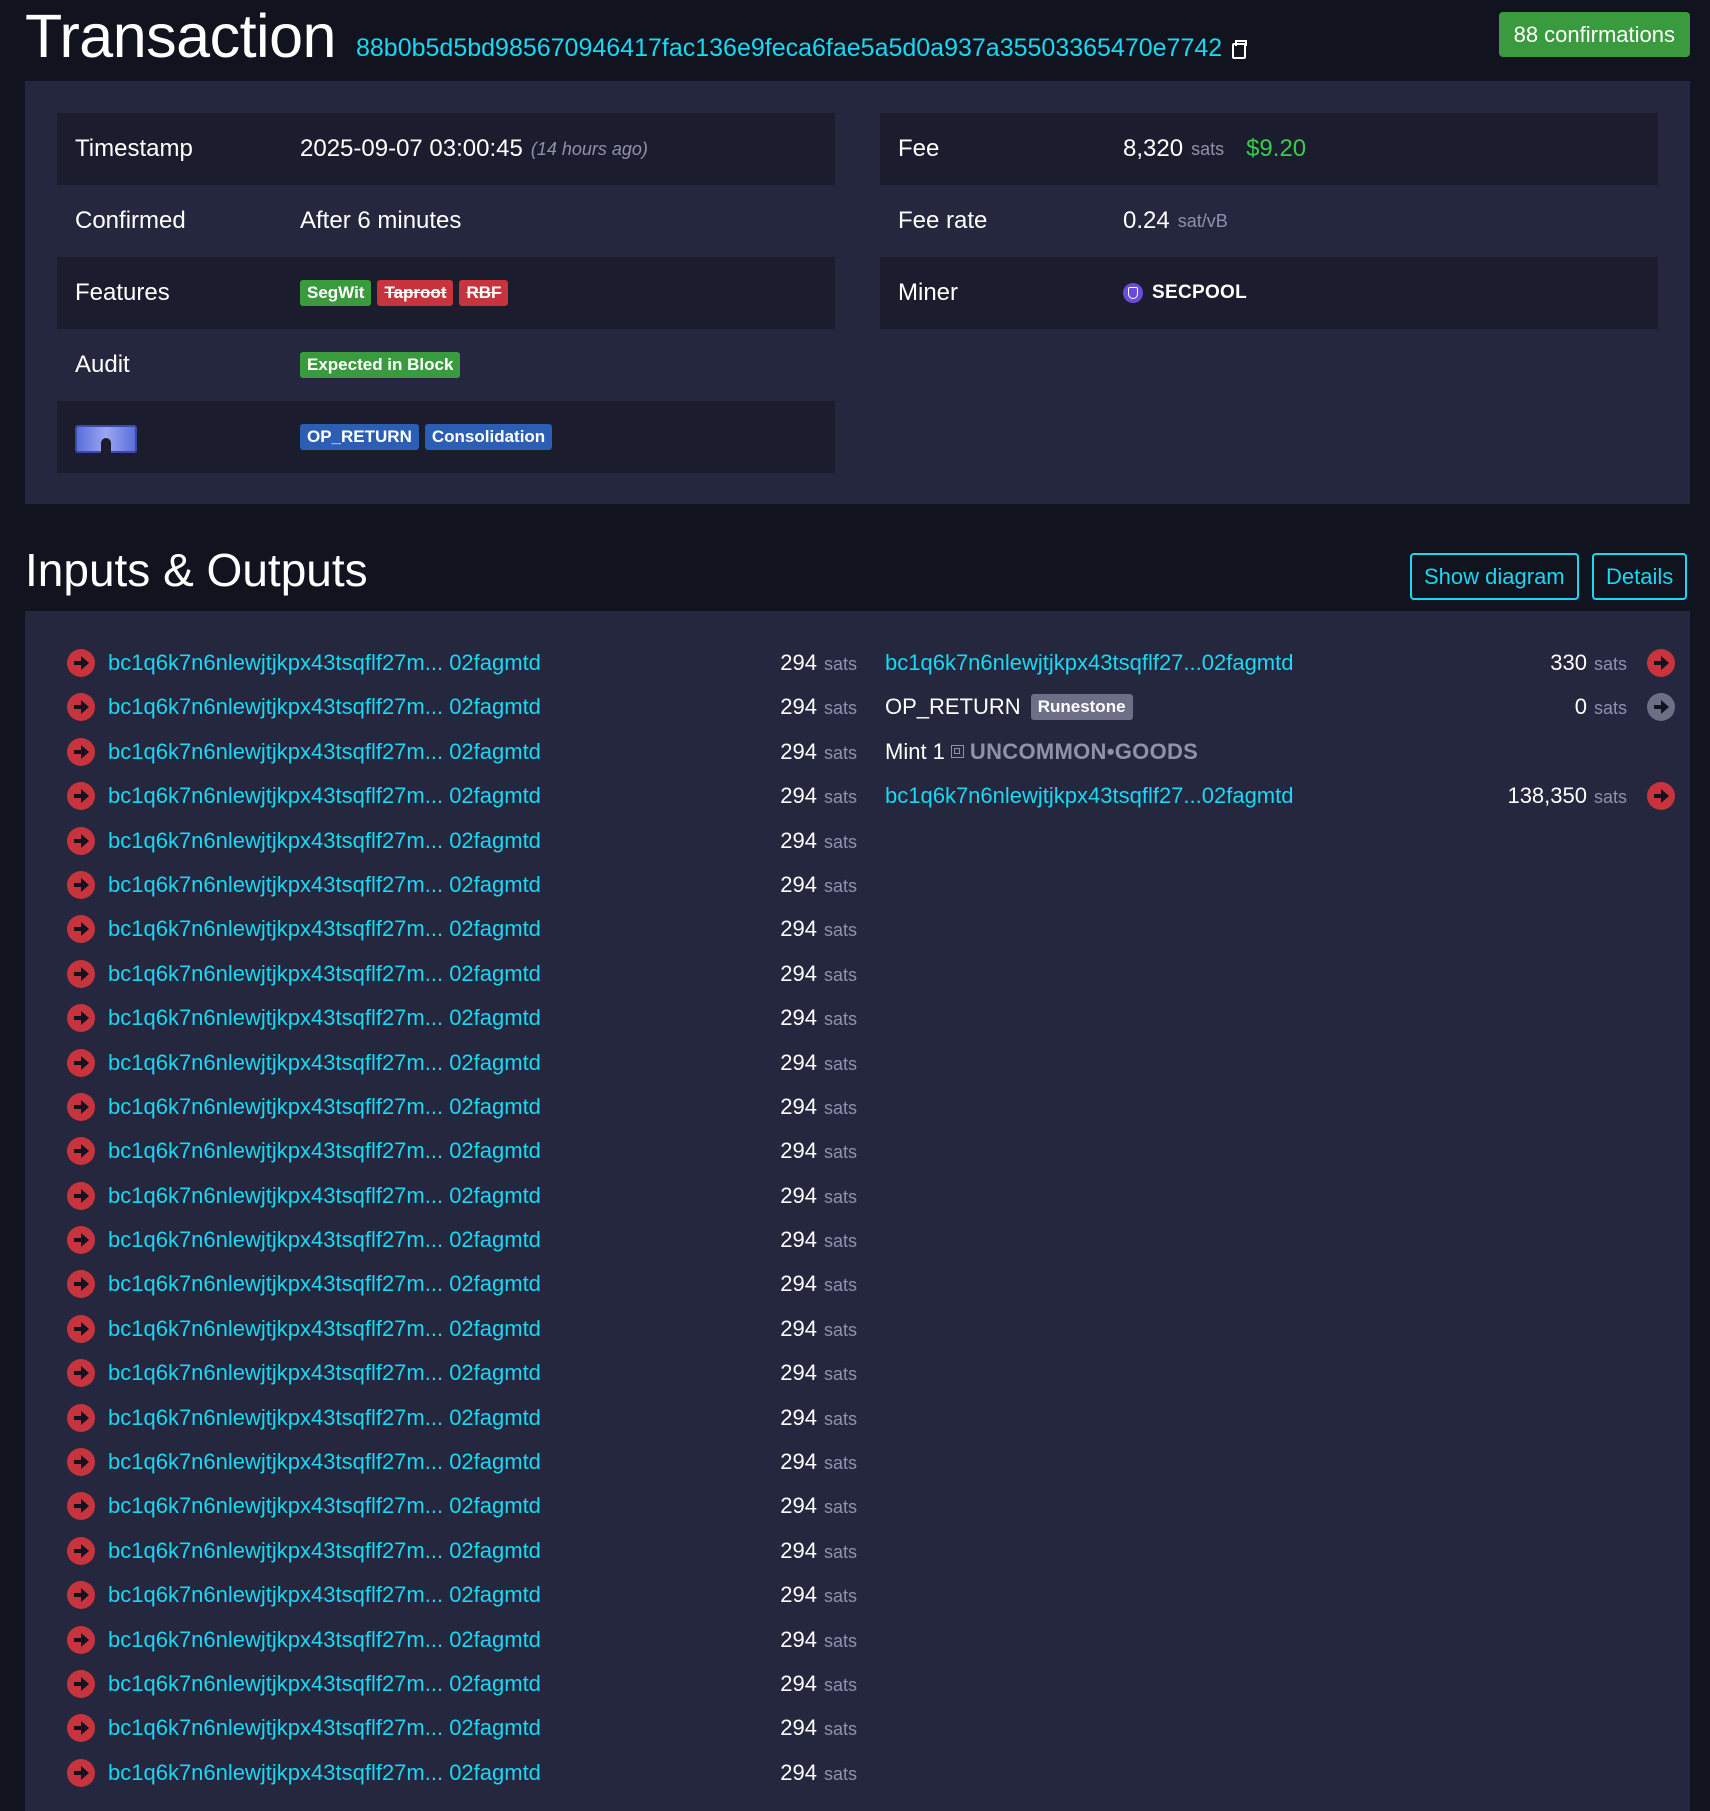 This screenshot has height=1811, width=1710. Describe the element at coordinates (1494, 576) in the screenshot. I see `show-diagram-button: Show diagram` at that location.